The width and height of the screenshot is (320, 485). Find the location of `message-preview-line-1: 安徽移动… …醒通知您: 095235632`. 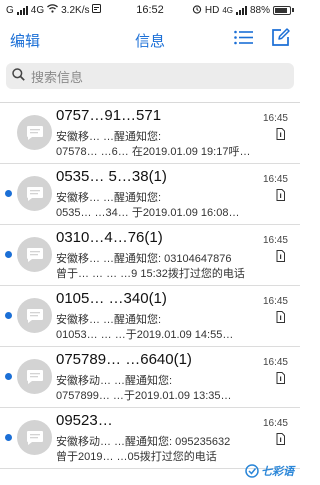

message-preview-line-1: 安徽移动… …醒通知您: 095235632 is located at coordinates (143, 442).